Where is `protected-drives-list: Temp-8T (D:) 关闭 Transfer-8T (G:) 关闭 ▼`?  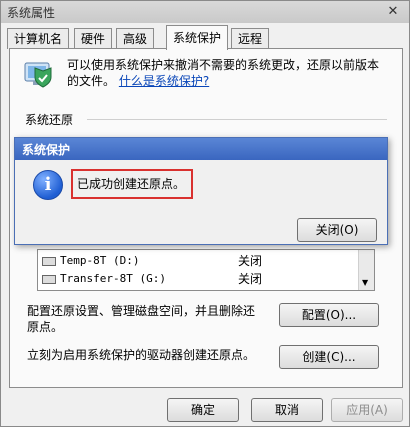
protected-drives-list: Temp-8T (D:) 关闭 Transfer-8T (G:) 关闭 ▼ is located at coordinates (206, 270).